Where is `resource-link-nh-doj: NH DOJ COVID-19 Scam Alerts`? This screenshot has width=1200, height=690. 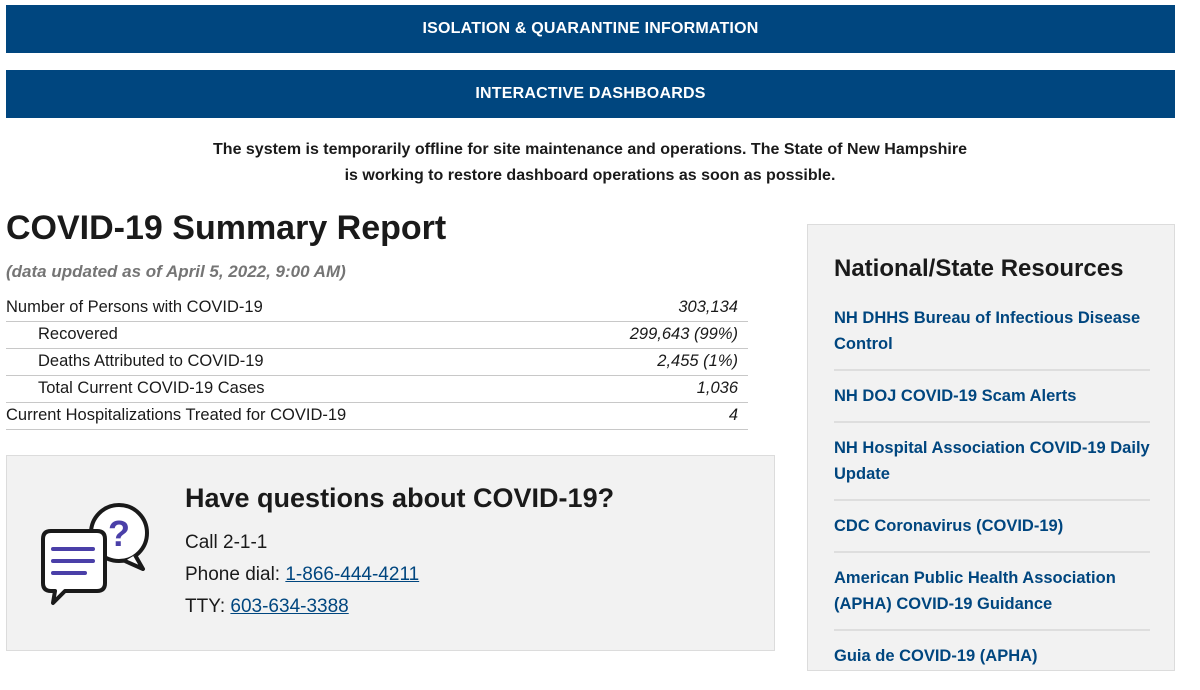 resource-link-nh-doj: NH DOJ COVID-19 Scam Alerts is located at coordinates (992, 396).